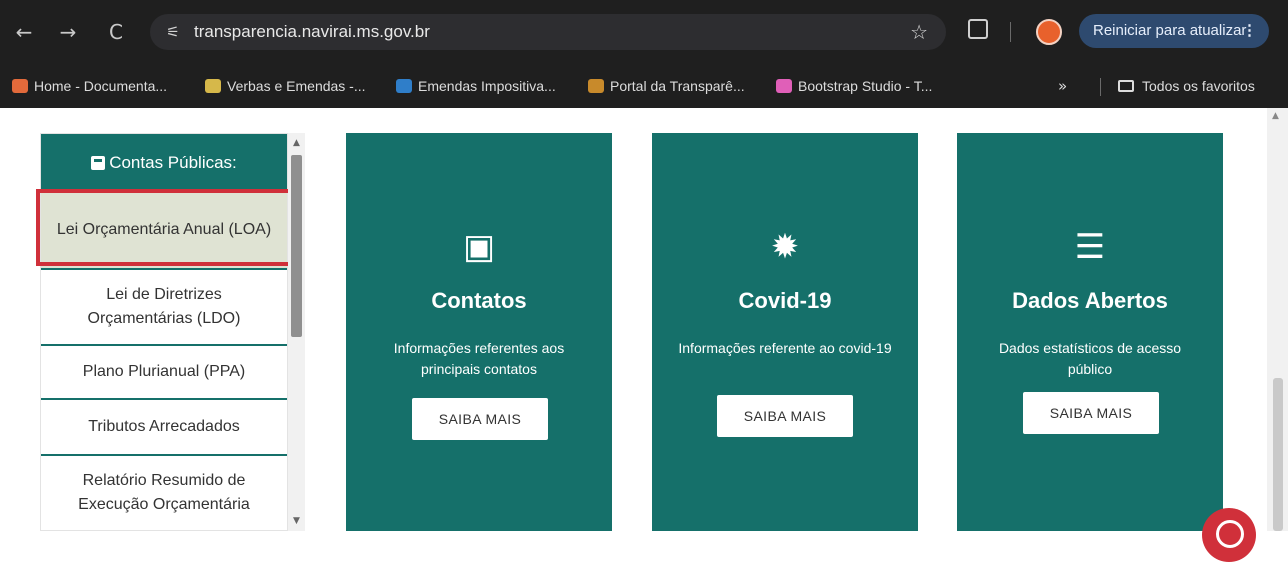  I want to click on update-button-label: Reiniciar para atualizar, so click(1170, 30).